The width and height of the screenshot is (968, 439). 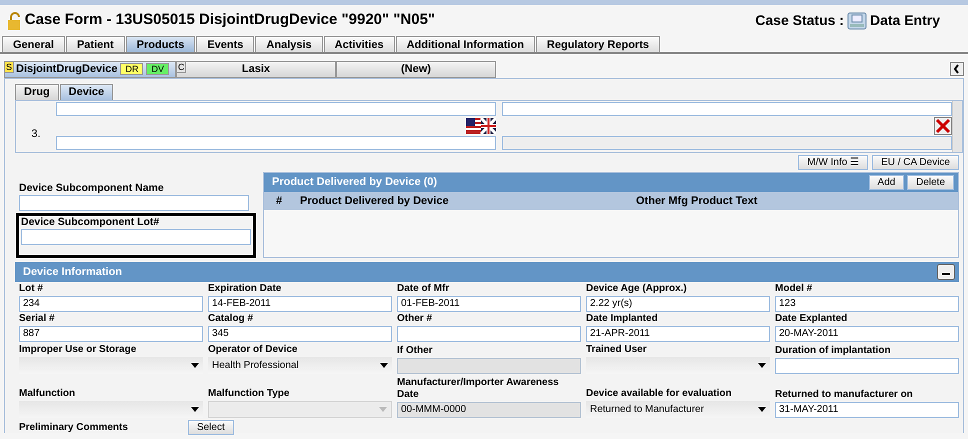 I want to click on tab: Additional Information, so click(x=465, y=44).